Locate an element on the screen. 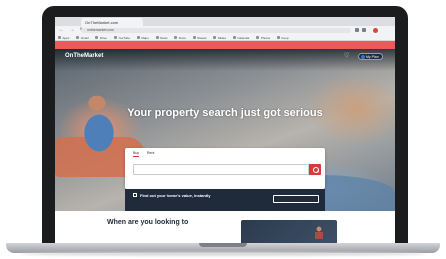 The image size is (446, 259). bookmark-item: Drive is located at coordinates (101, 38).